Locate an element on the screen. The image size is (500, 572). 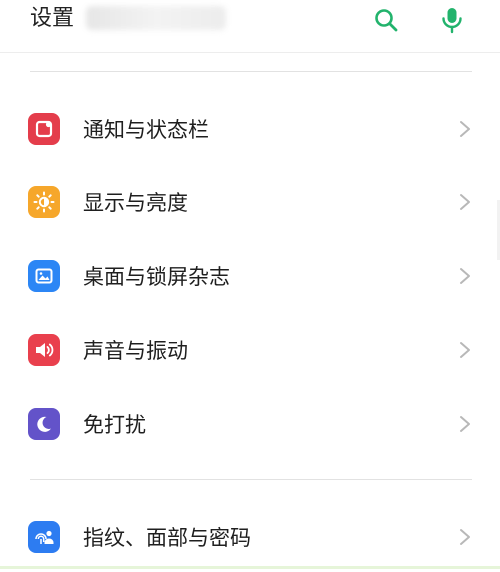
settings-item-security: 指纹、面部与密码 is located at coordinates (250, 537).